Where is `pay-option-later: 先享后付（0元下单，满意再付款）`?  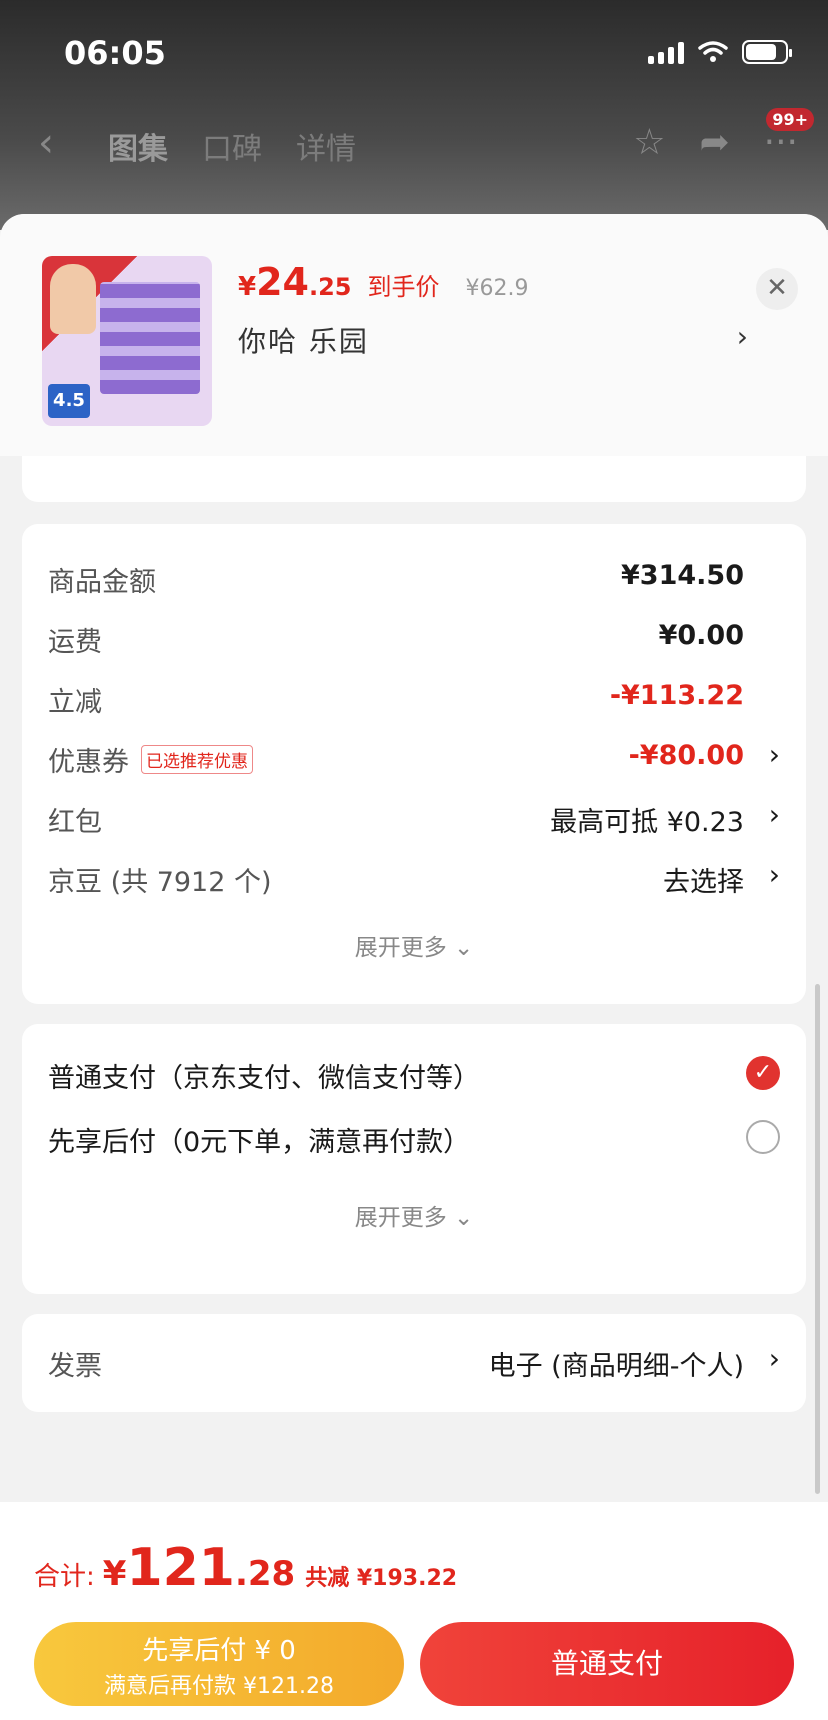 pay-option-later: 先享后付（0元下单，满意再付款） is located at coordinates (259, 1139).